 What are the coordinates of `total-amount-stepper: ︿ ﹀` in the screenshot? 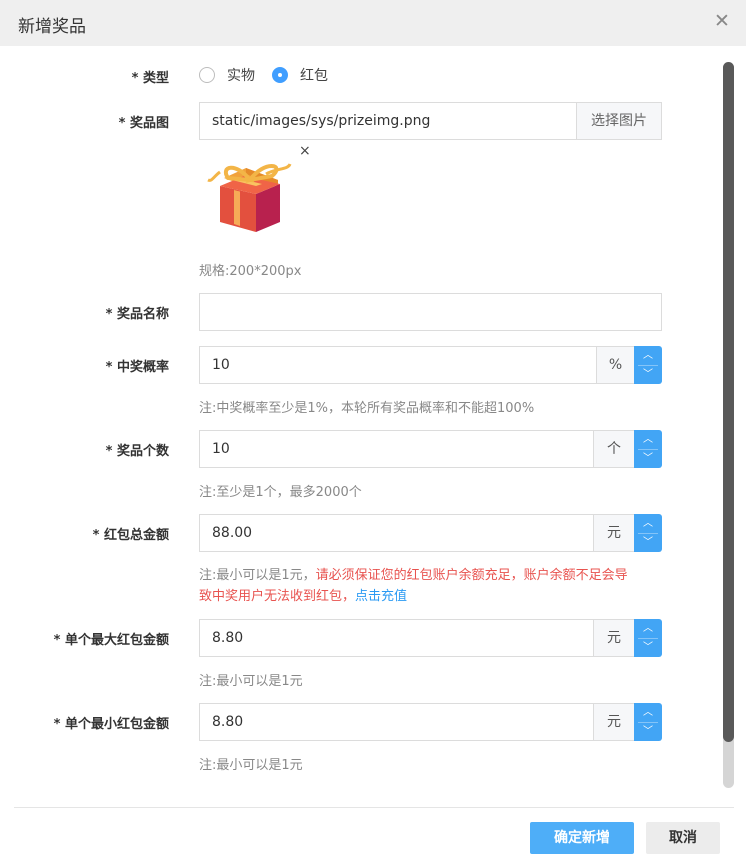 It's located at (648, 533).